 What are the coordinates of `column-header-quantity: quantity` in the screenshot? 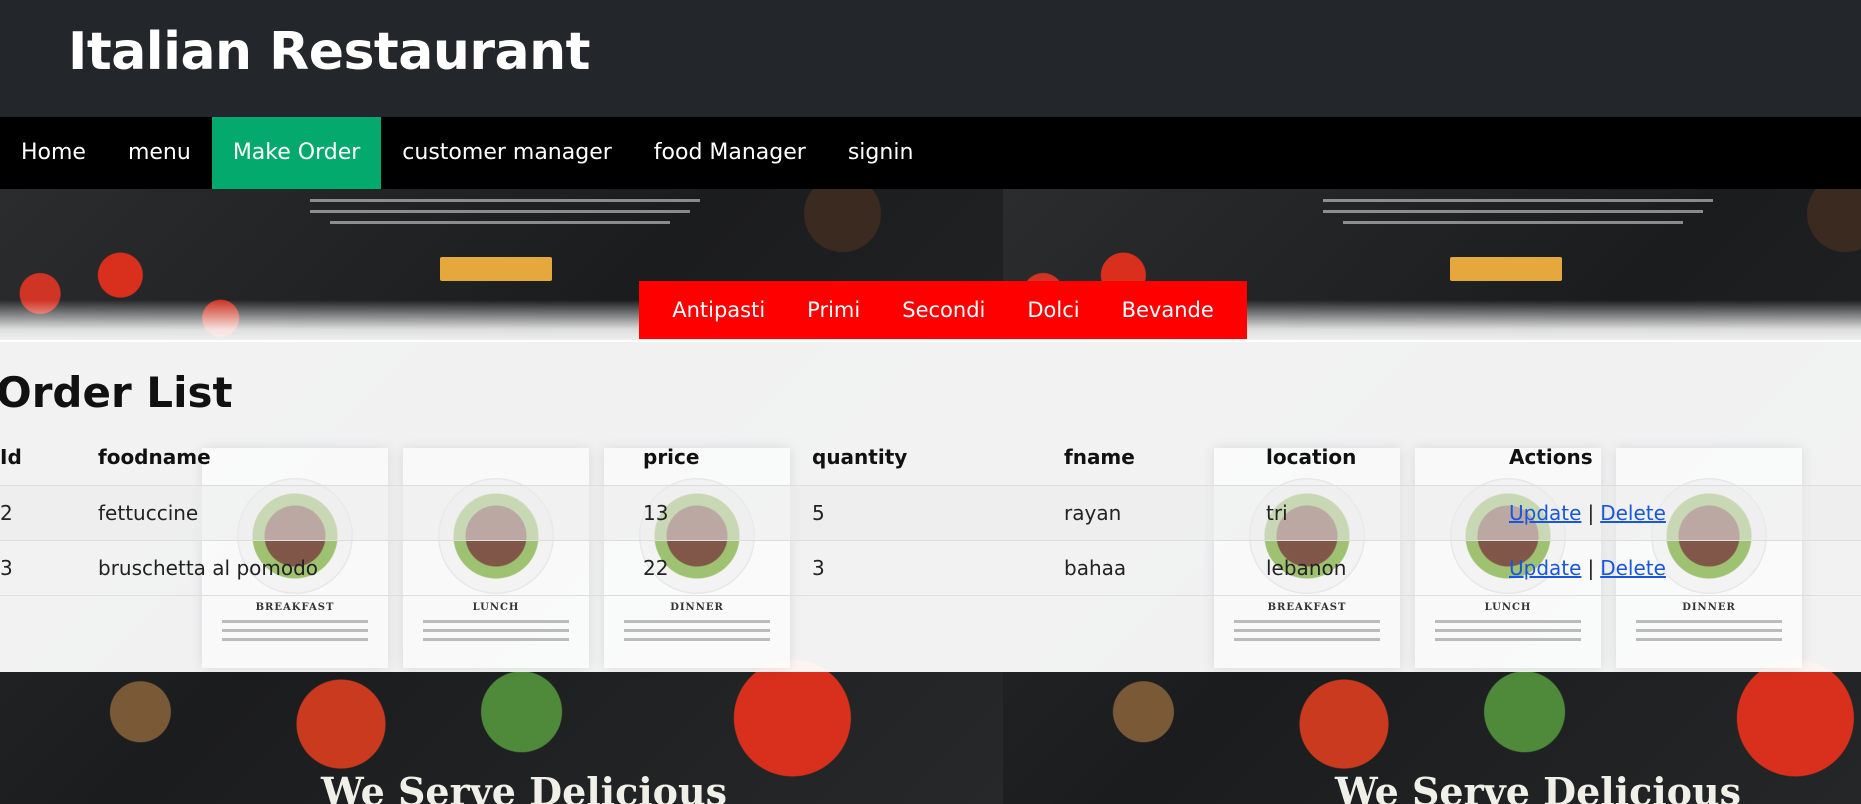 It's located at (860, 457).